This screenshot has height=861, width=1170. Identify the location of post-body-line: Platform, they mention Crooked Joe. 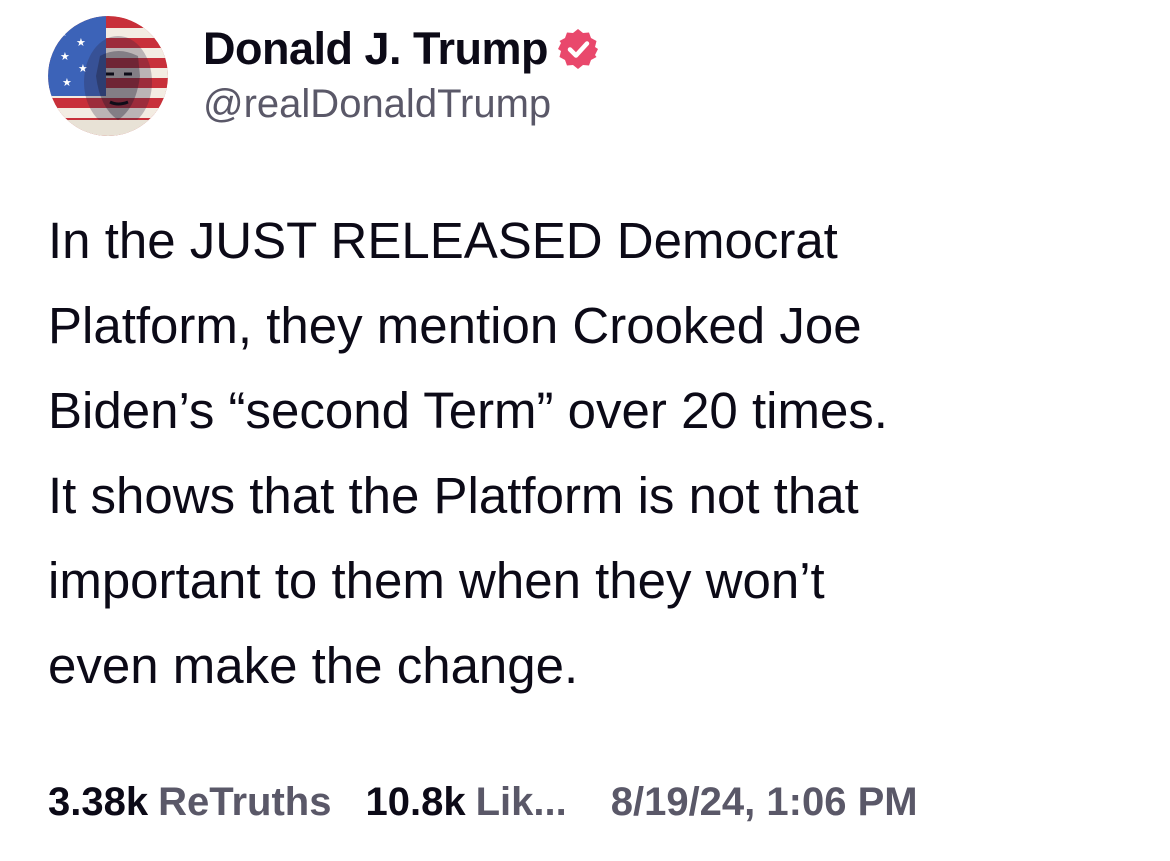
(455, 325).